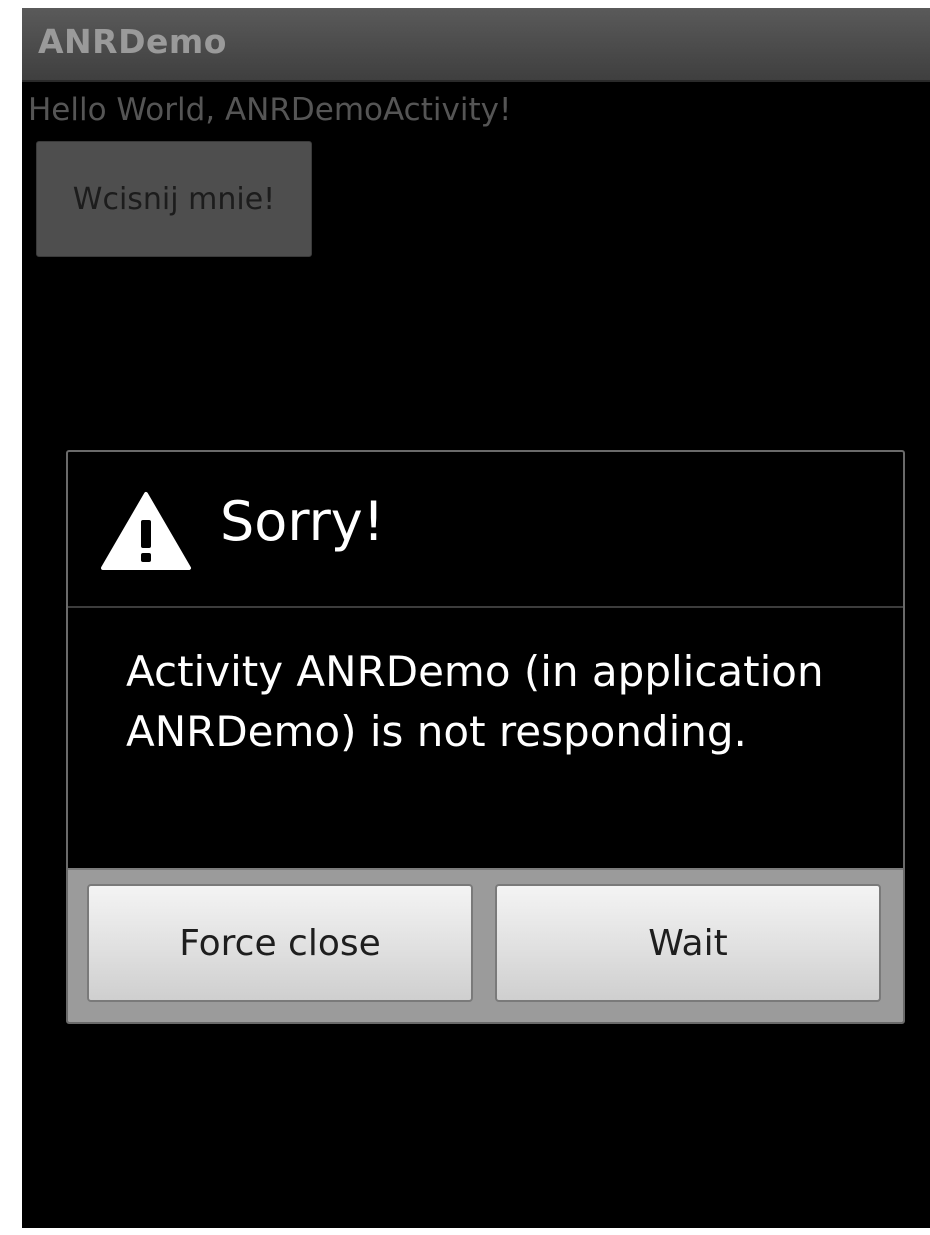 The height and width of the screenshot is (1235, 930). I want to click on app-title-bar: ANRDemo, so click(476, 45).